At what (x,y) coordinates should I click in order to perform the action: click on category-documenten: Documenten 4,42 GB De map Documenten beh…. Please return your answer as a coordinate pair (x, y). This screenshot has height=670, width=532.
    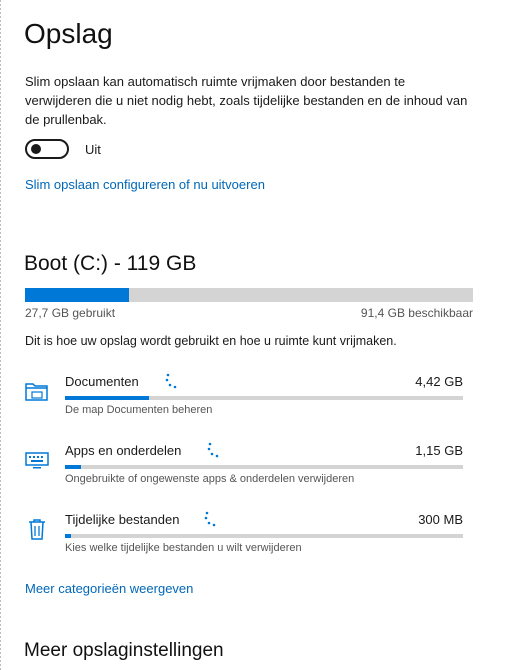
    Looking at the image, I should click on (244, 398).